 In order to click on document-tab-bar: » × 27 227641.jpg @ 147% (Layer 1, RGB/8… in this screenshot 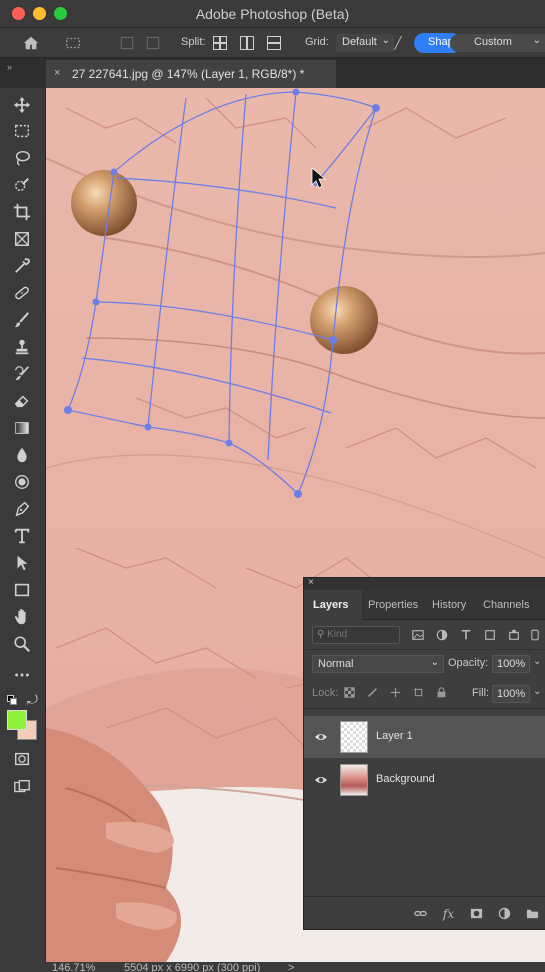, I will do `click(272, 73)`.